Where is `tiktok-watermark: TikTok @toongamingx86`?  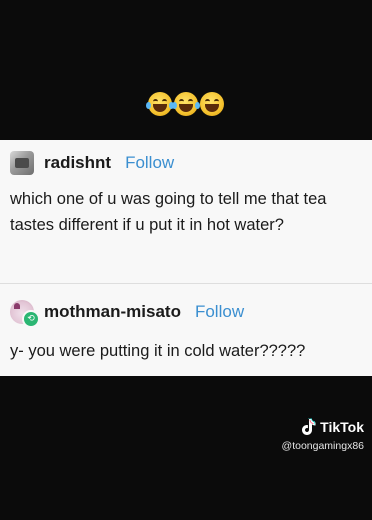 tiktok-watermark: TikTok @toongamingx86 is located at coordinates (323, 435).